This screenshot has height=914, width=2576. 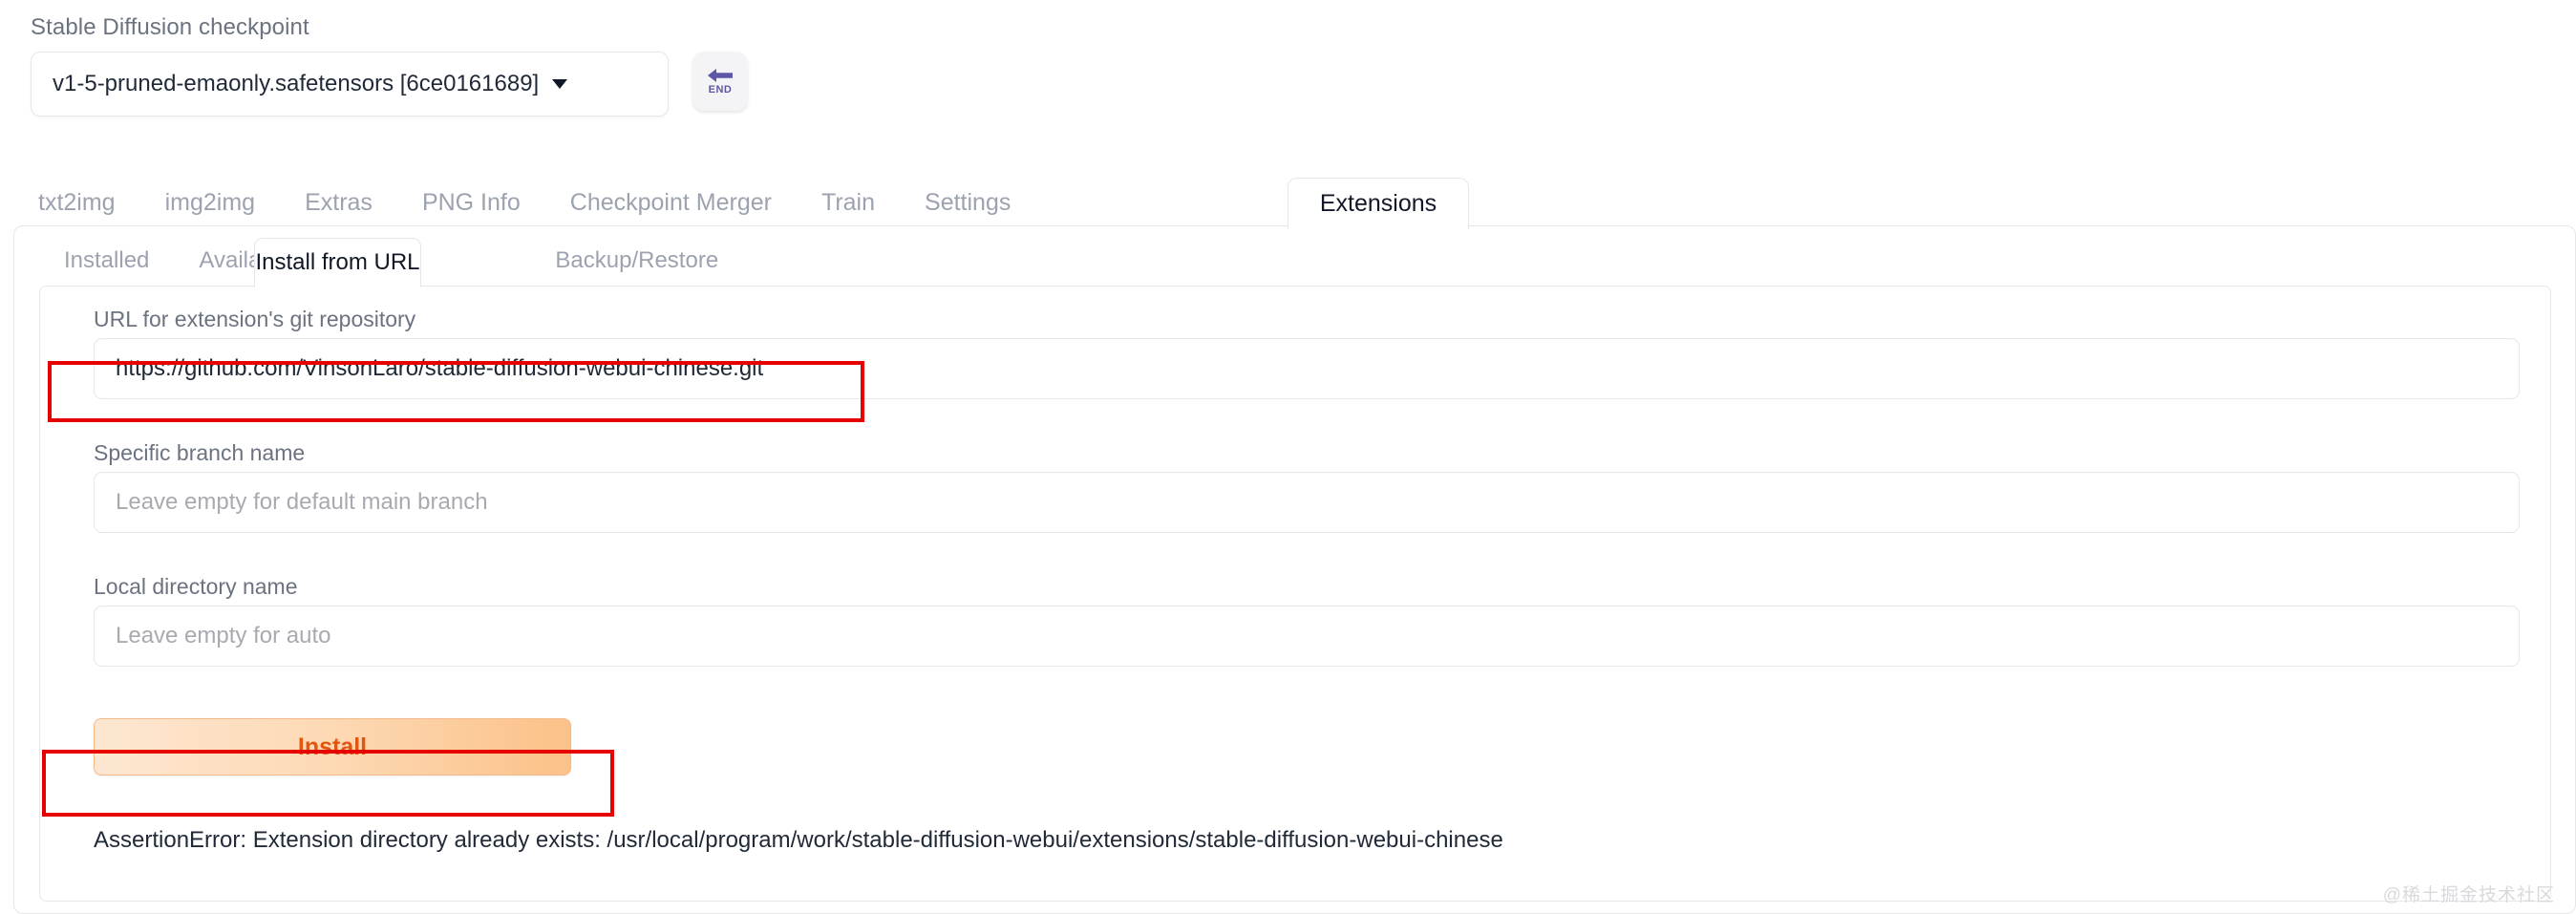 What do you see at coordinates (196, 586) in the screenshot?
I see `directory-field-label: Local directory name` at bounding box center [196, 586].